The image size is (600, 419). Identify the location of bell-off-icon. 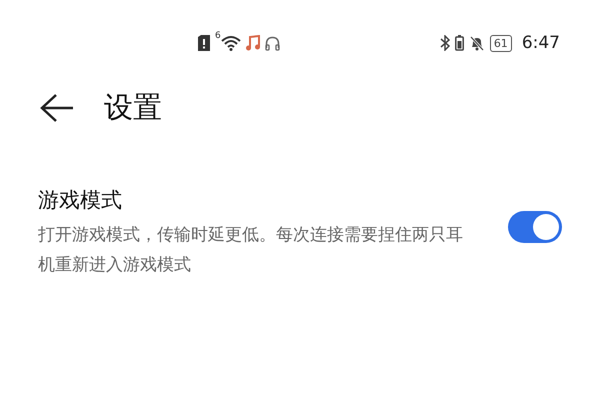
(476, 43).